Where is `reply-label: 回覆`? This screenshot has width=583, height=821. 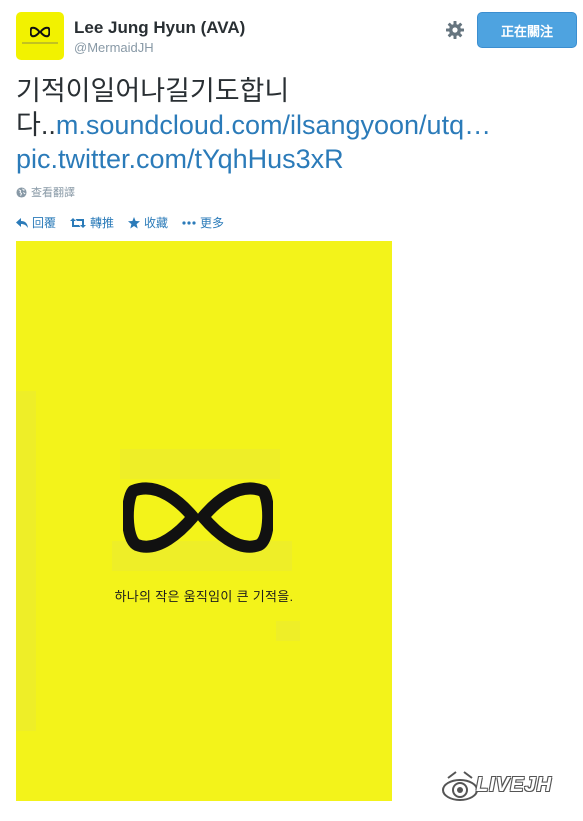 reply-label: 回覆 is located at coordinates (44, 223).